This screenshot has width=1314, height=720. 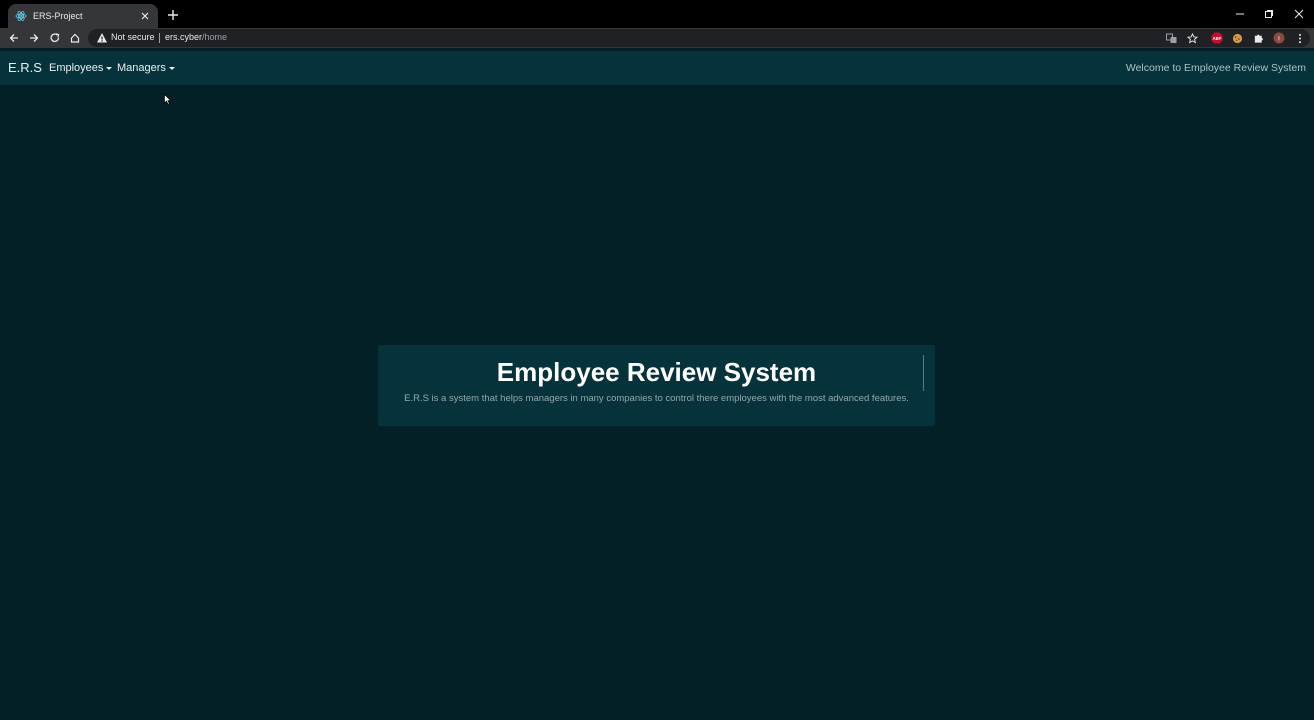 What do you see at coordinates (21, 16) in the screenshot?
I see `react-favicon-icon` at bounding box center [21, 16].